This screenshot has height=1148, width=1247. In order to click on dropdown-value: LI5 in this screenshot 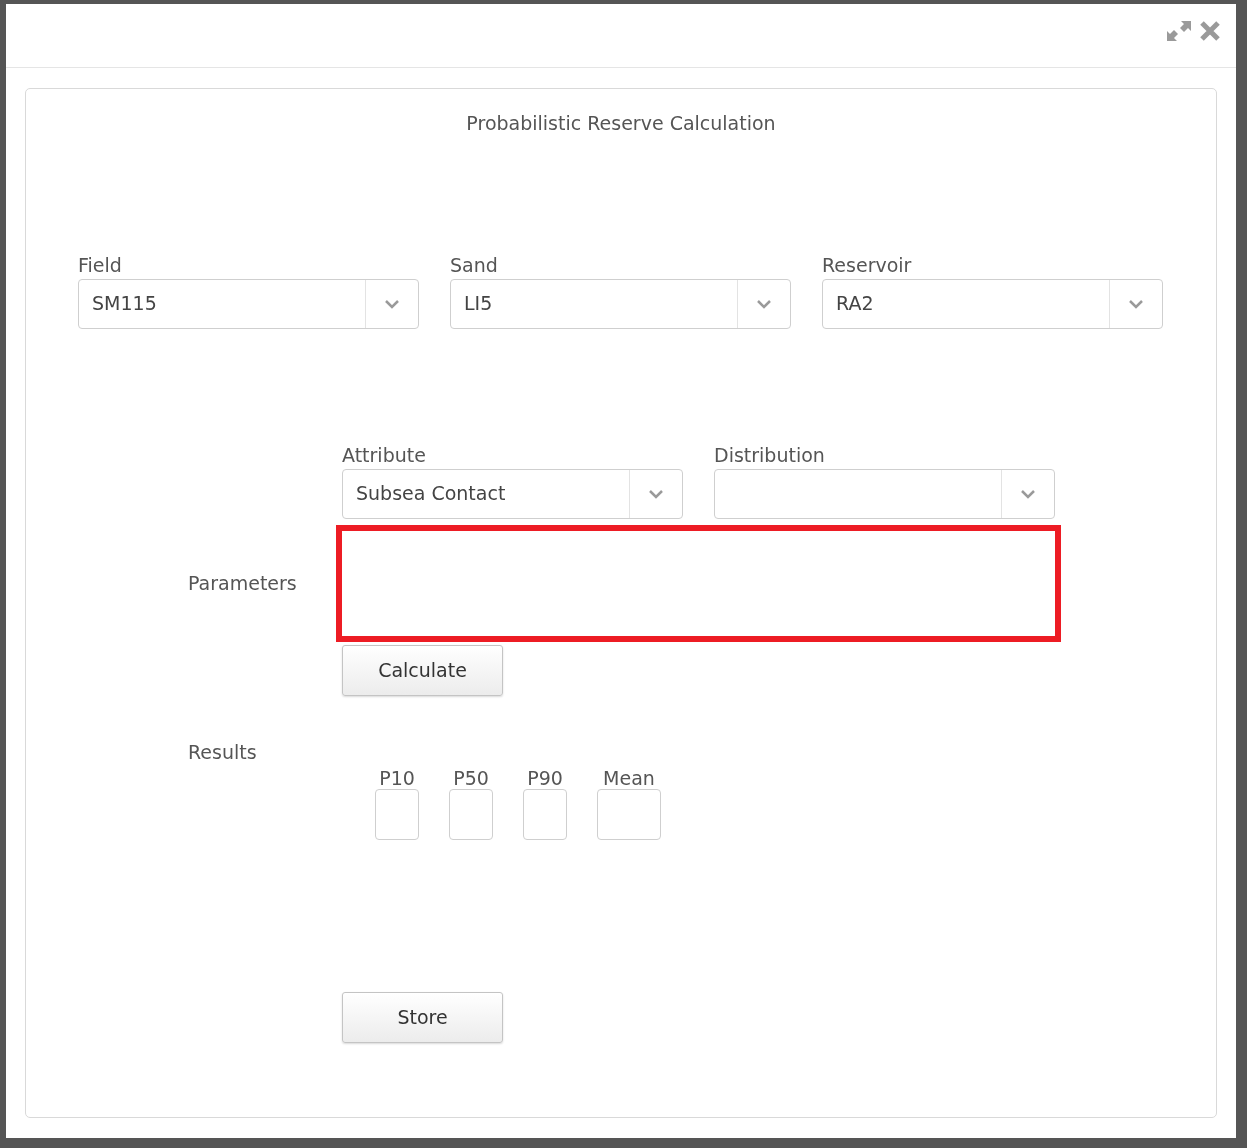, I will do `click(478, 304)`.